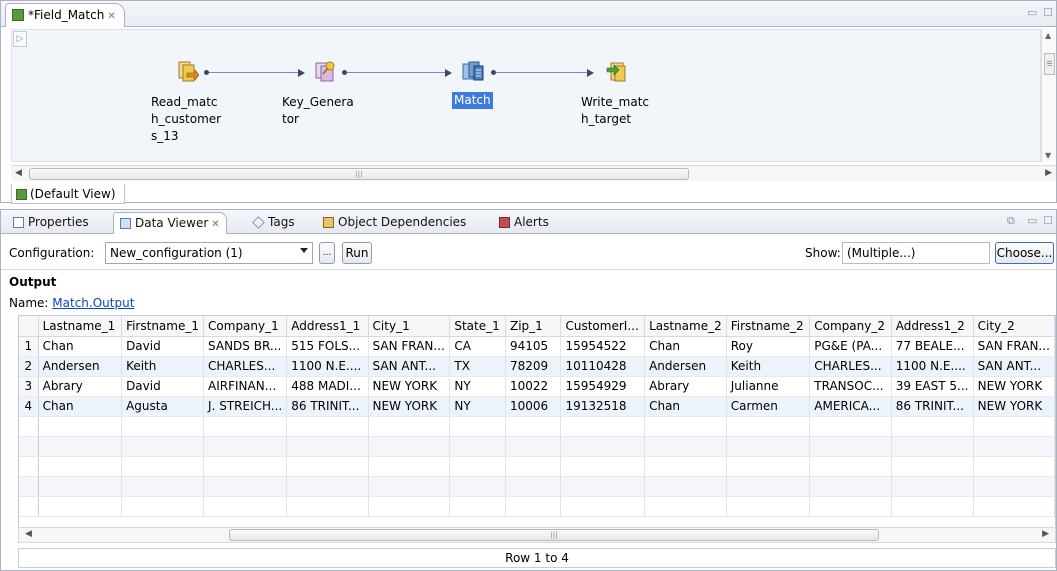 The image size is (1057, 571). I want to click on column-header: City_1, so click(409, 326).